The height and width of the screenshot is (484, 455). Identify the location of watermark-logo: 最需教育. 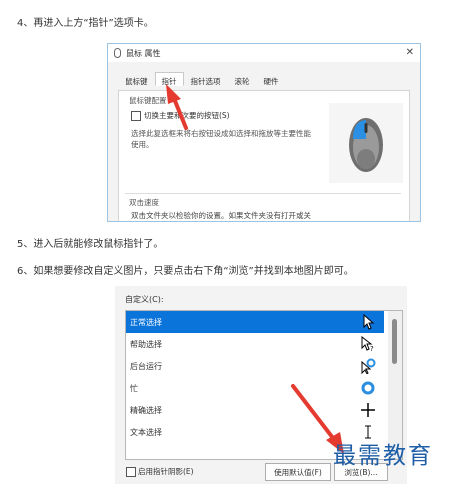
(383, 456).